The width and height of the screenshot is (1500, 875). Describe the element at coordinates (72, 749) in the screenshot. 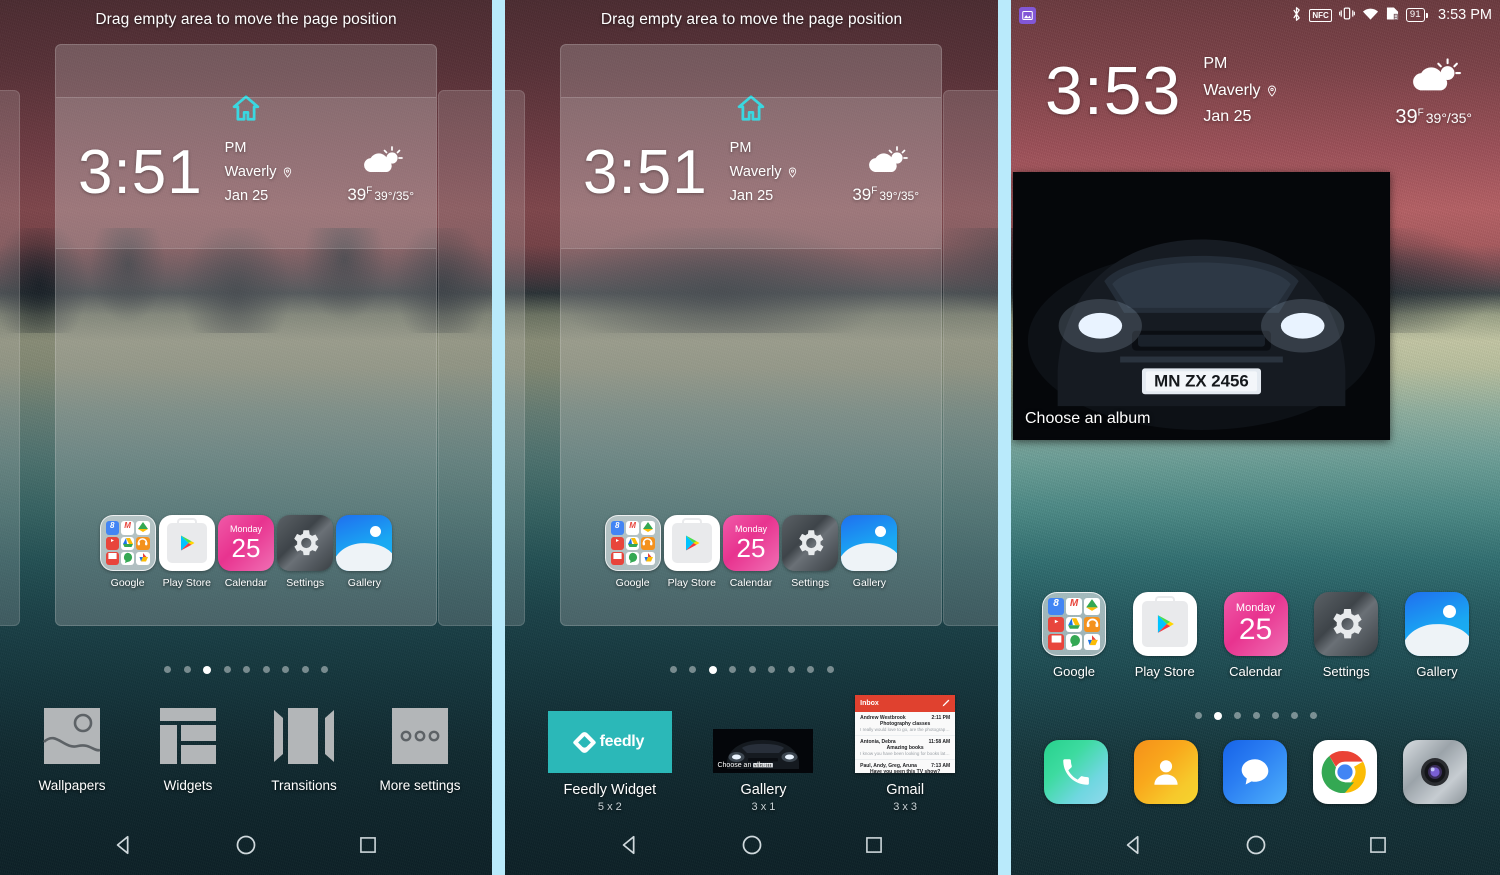

I see `tool-wallpapers: Wallpapers` at that location.